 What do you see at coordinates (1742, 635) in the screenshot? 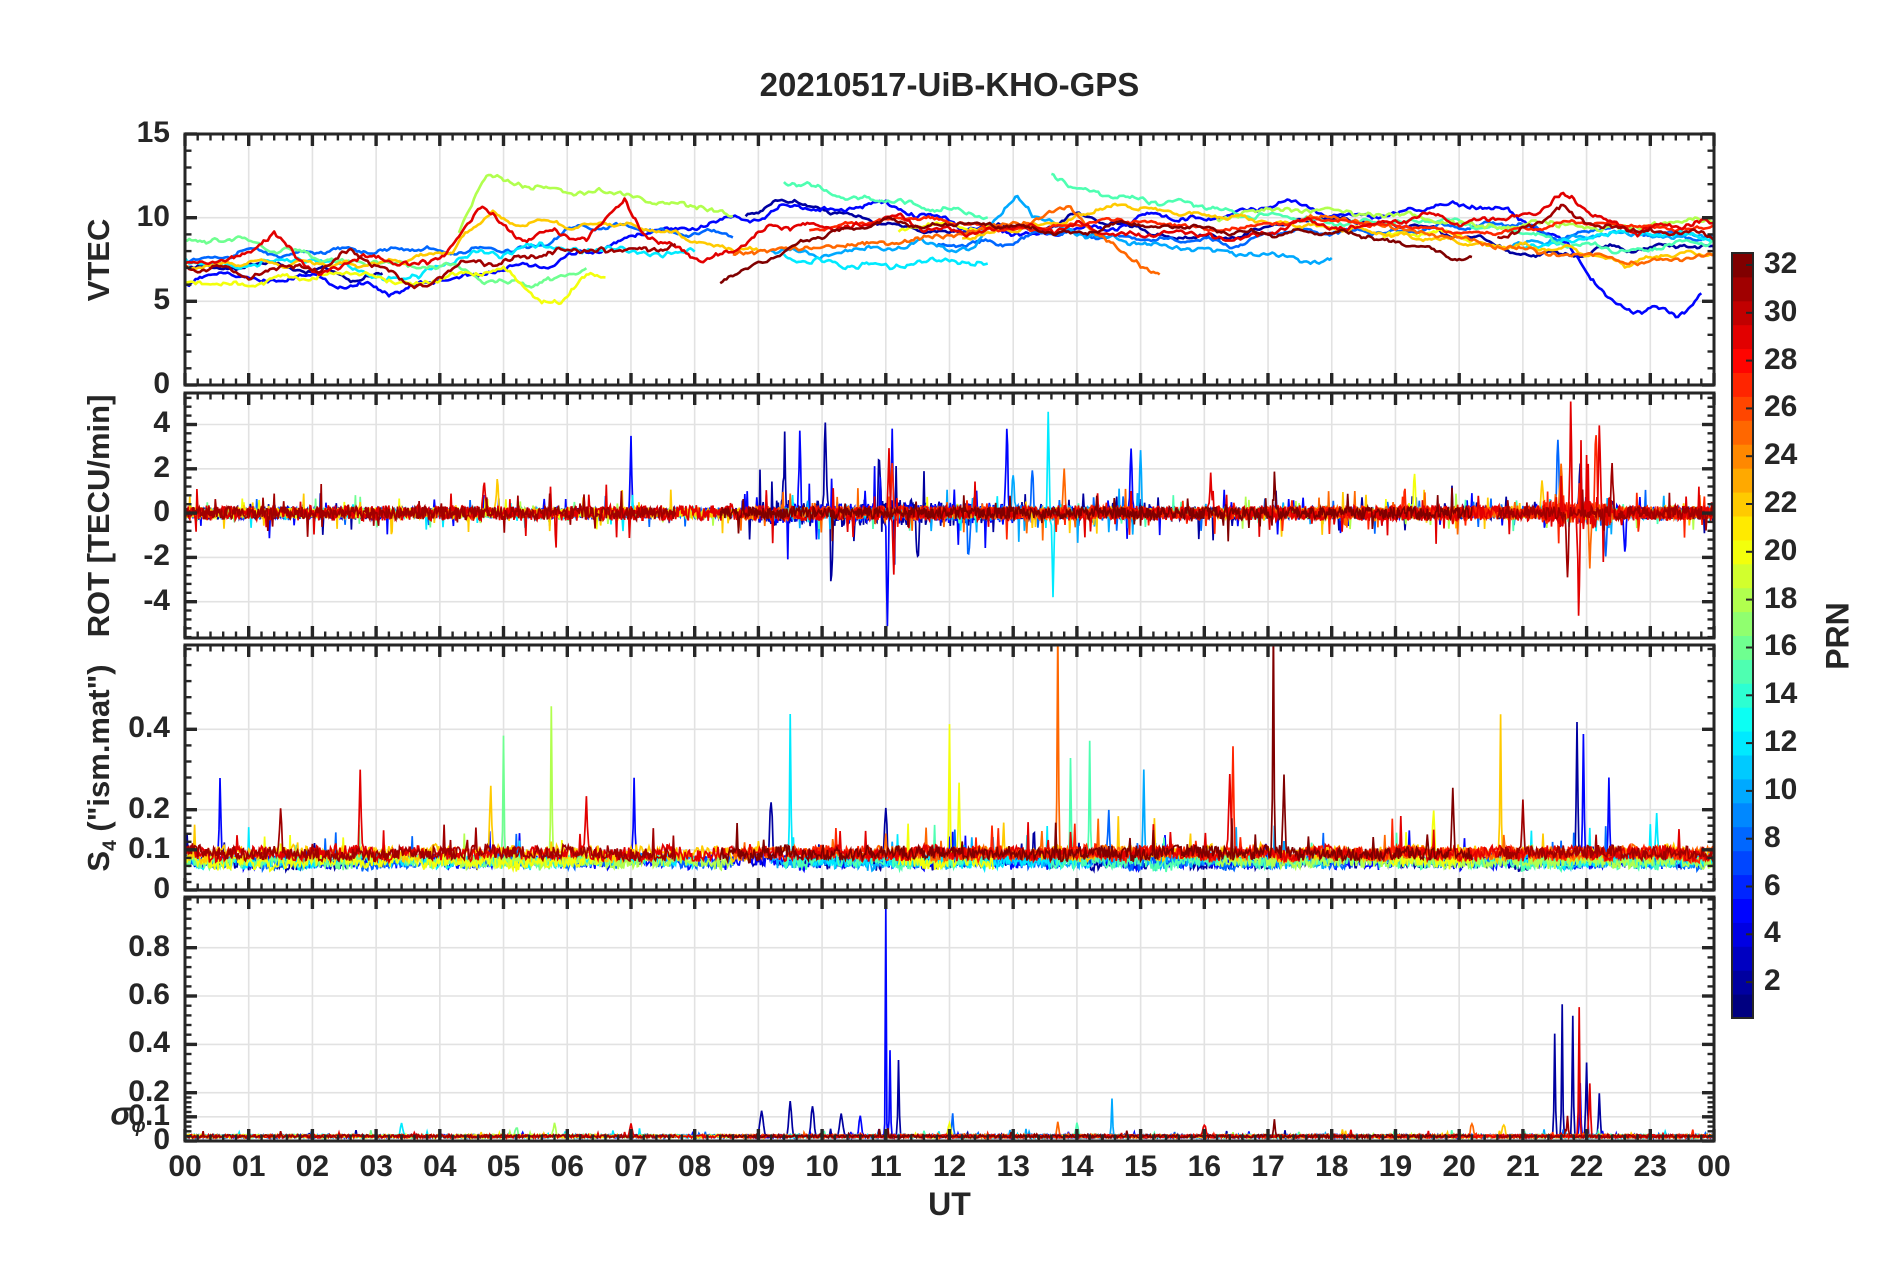
I see `colorbar` at bounding box center [1742, 635].